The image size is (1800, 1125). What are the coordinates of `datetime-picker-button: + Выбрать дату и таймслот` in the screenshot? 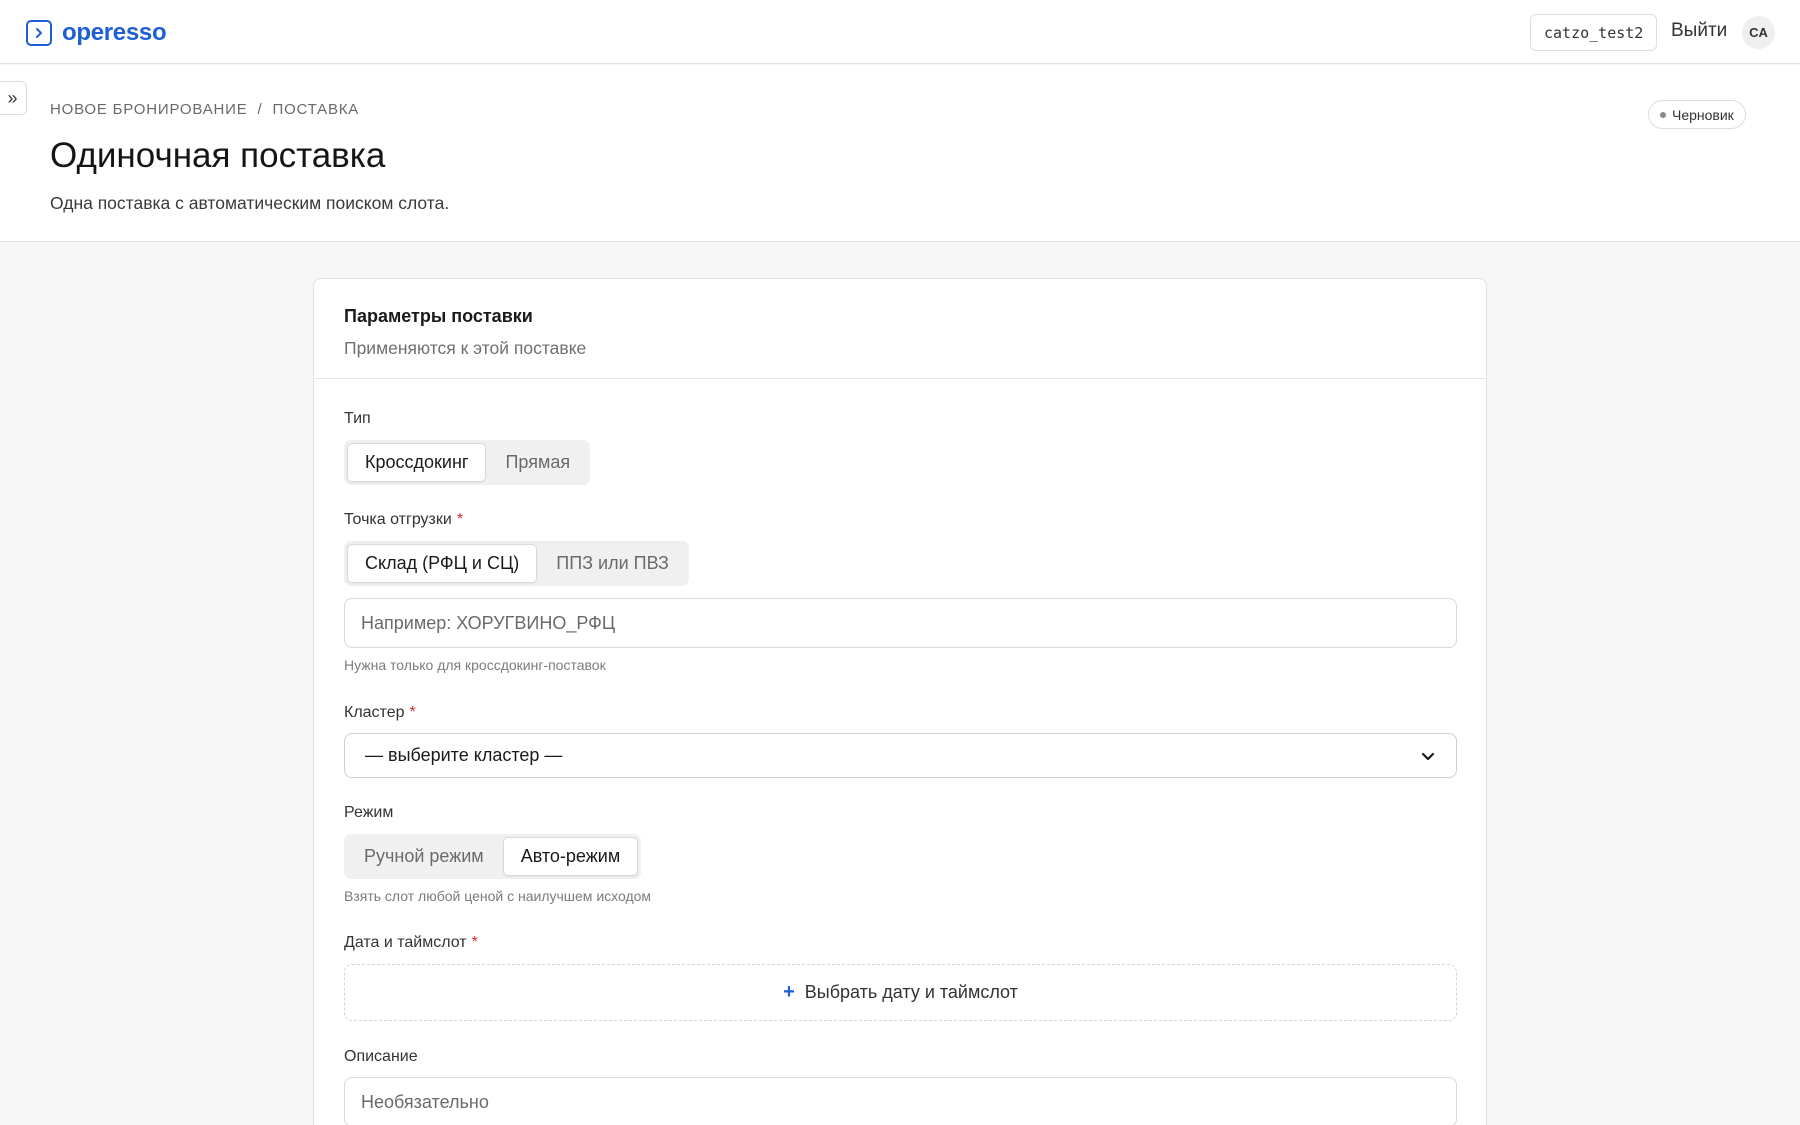 It's located at (900, 992).